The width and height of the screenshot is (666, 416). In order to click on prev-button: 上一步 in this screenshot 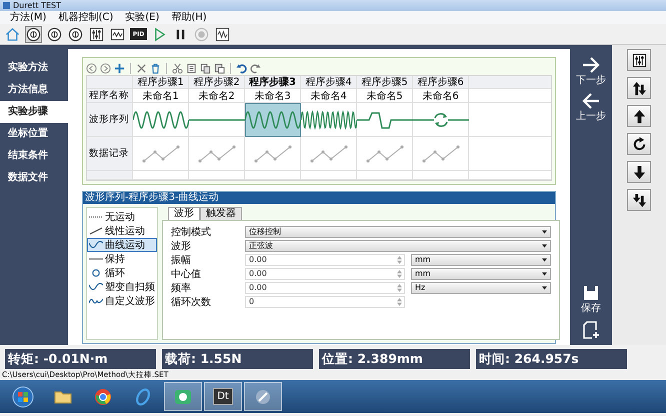, I will do `click(591, 108)`.